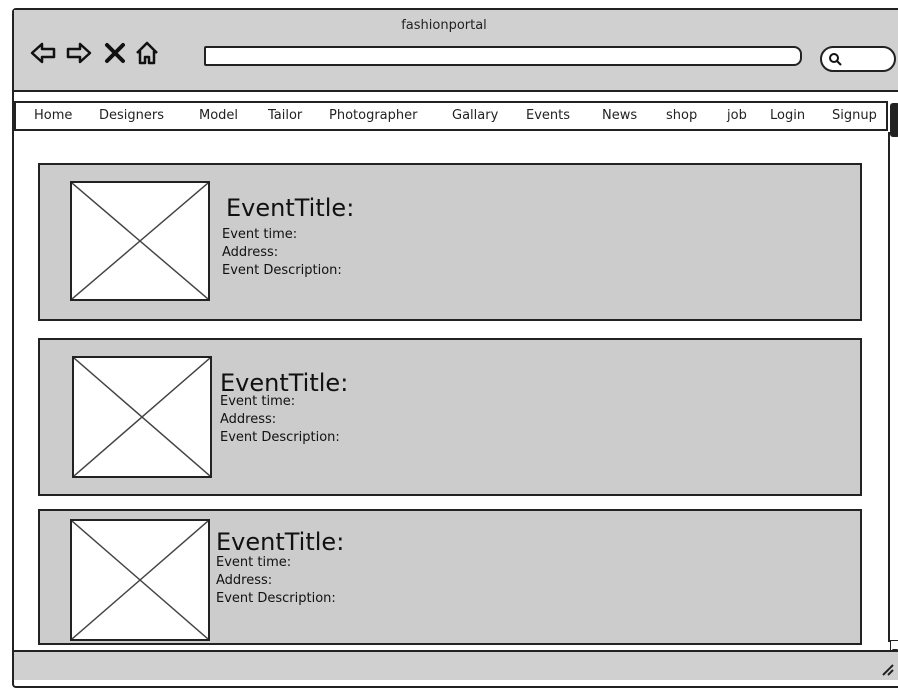 The height and width of the screenshot is (688, 898). Describe the element at coordinates (131, 115) in the screenshot. I see `menu-item-designers: Designers` at that location.